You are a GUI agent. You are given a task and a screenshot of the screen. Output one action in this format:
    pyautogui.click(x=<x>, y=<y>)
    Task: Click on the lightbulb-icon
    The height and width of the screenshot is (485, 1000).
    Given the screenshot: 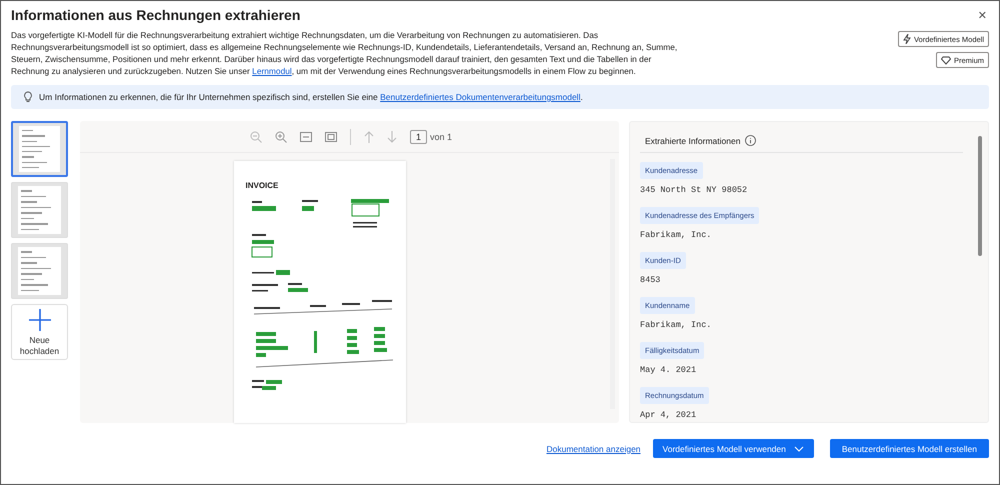 What is the action you would take?
    pyautogui.click(x=28, y=97)
    